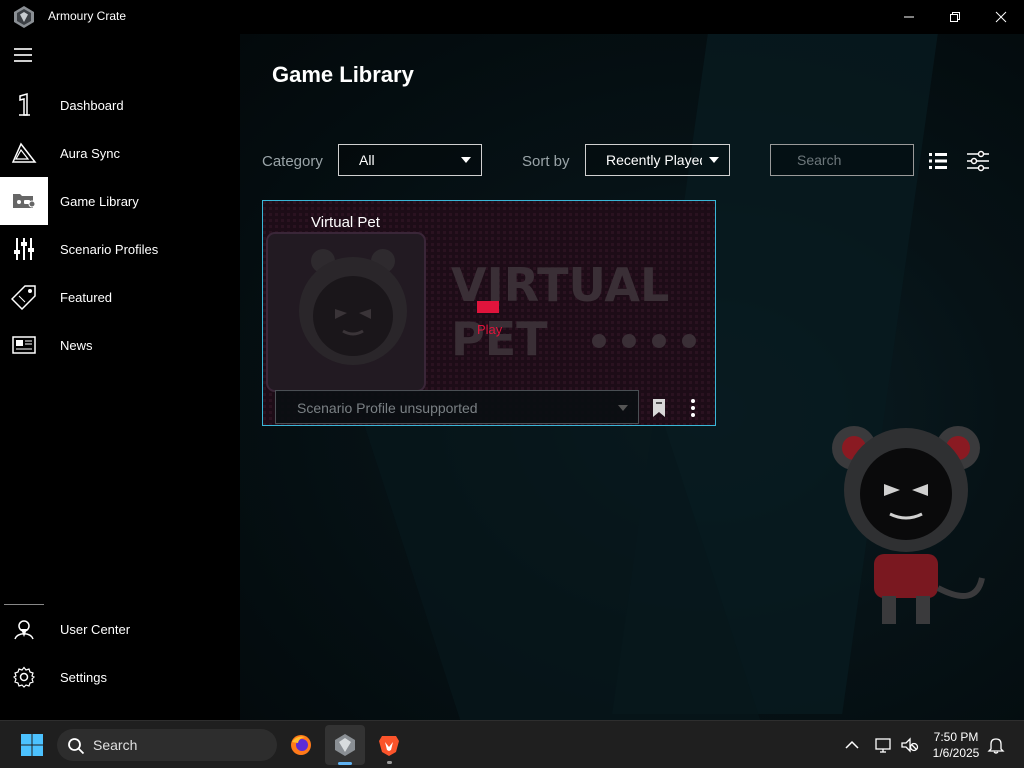 This screenshot has width=1024, height=768. I want to click on windows-start-icon, so click(32, 745).